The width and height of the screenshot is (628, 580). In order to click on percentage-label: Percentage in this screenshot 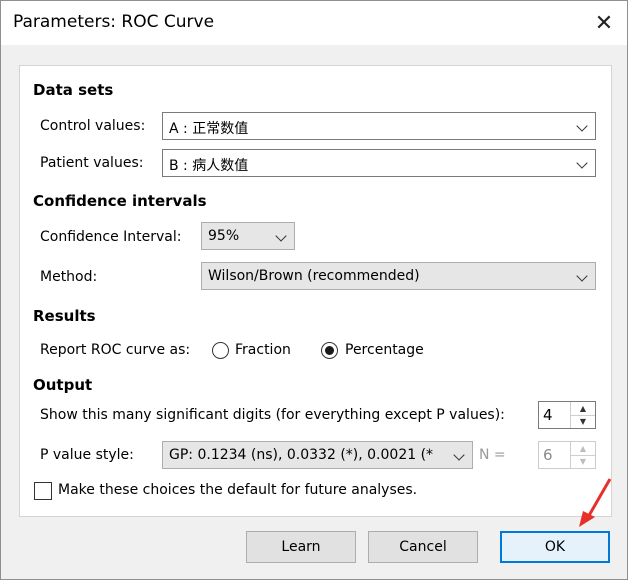, I will do `click(384, 350)`.